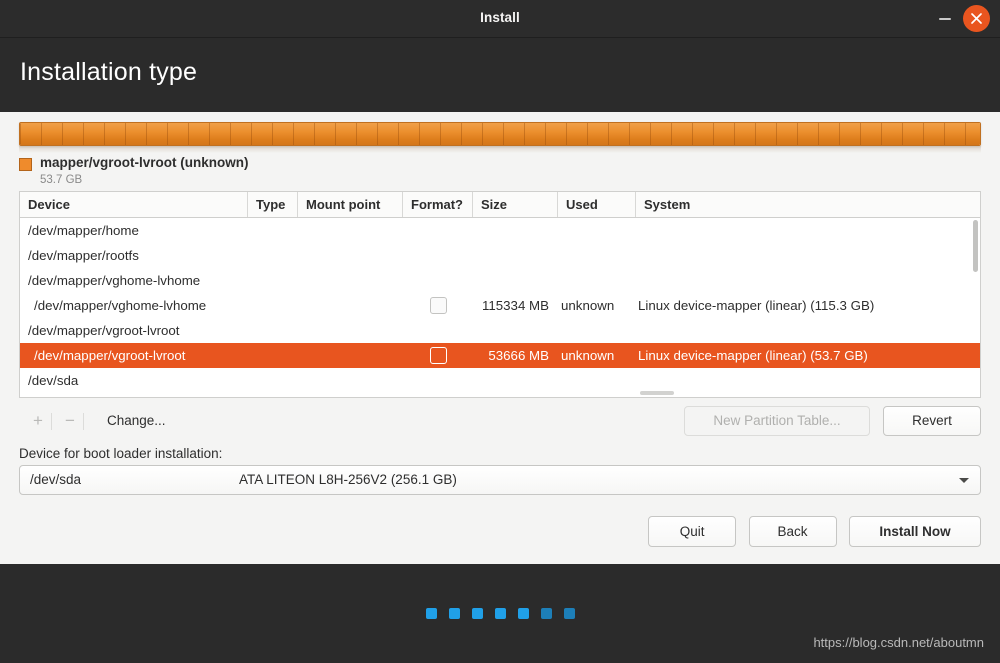  What do you see at coordinates (348, 479) in the screenshot?
I see `bootloader-device-description: ATA LITEON L8H-256V2 (256.1 GB)` at bounding box center [348, 479].